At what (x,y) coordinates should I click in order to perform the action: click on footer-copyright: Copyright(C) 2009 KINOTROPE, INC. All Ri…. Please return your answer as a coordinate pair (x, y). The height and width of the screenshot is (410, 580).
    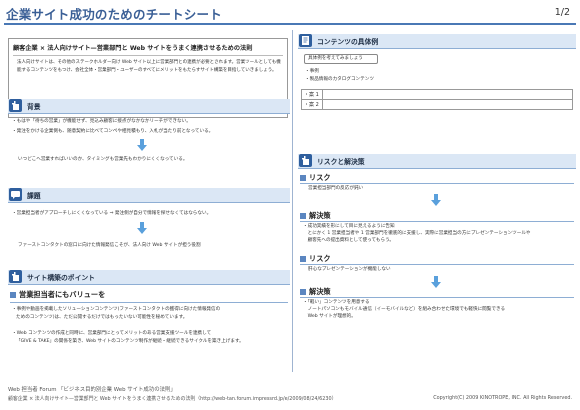
    Looking at the image, I should click on (502, 398).